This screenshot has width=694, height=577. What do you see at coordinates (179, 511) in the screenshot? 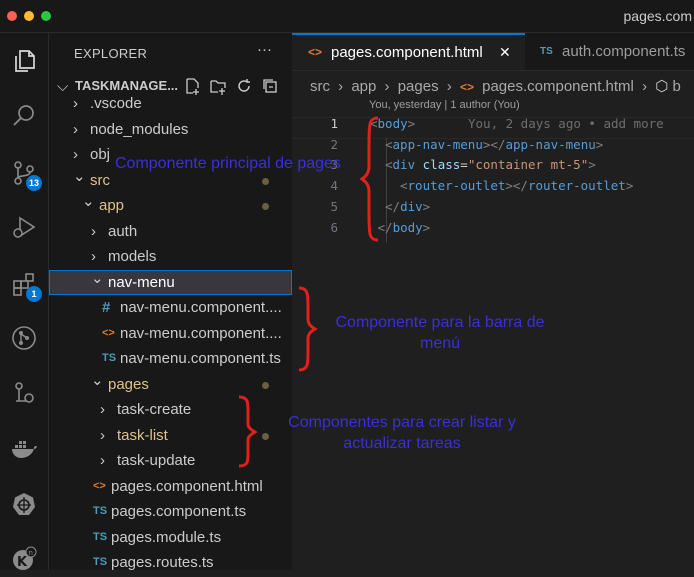
I see `tree-item-label: pages.component.ts` at bounding box center [179, 511].